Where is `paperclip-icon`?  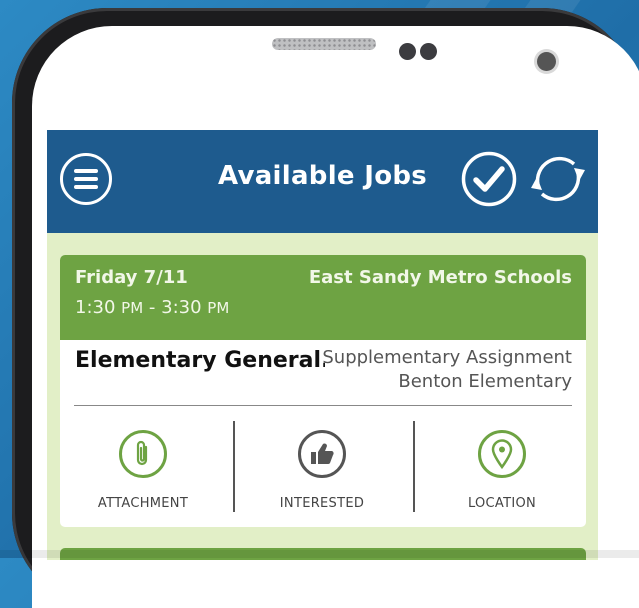
paperclip-icon is located at coordinates (142, 453).